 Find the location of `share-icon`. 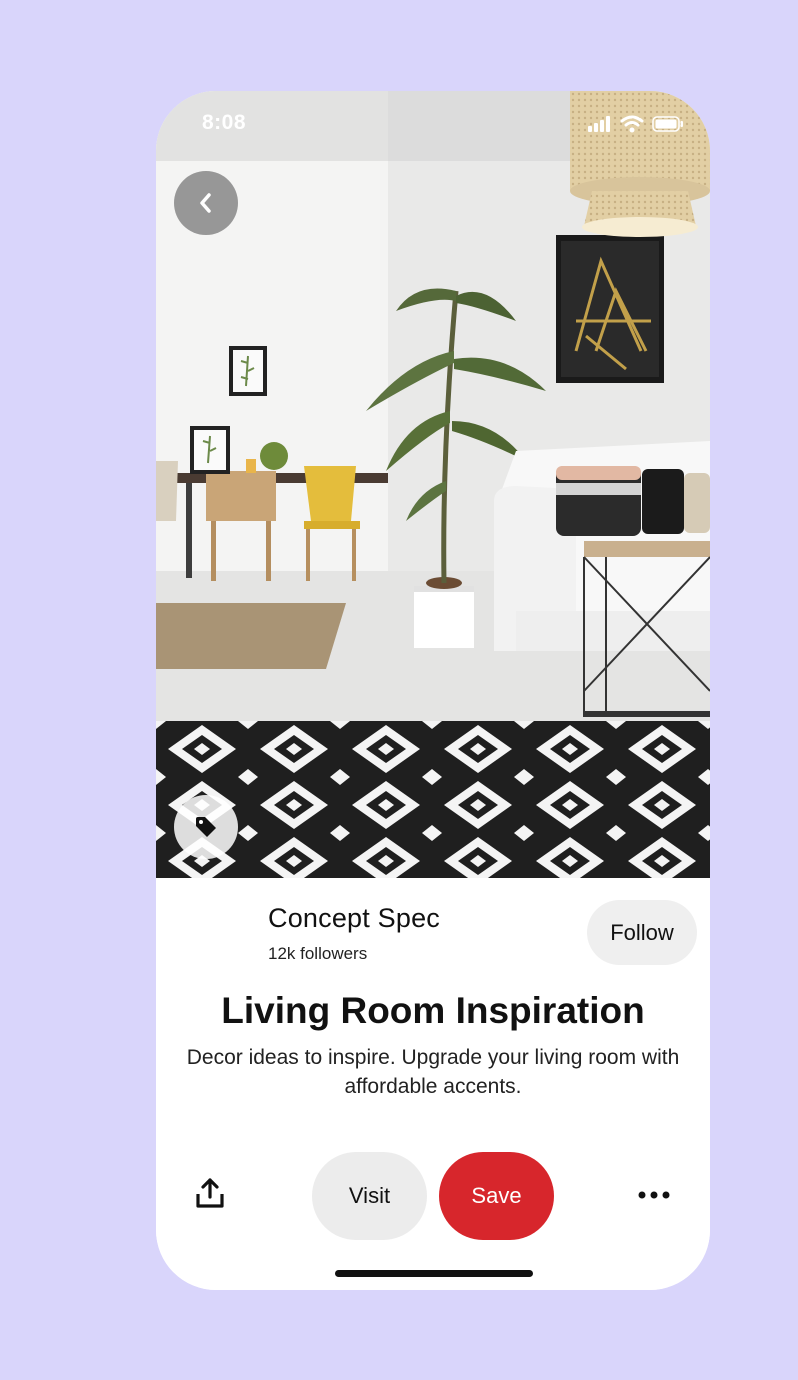

share-icon is located at coordinates (210, 1195).